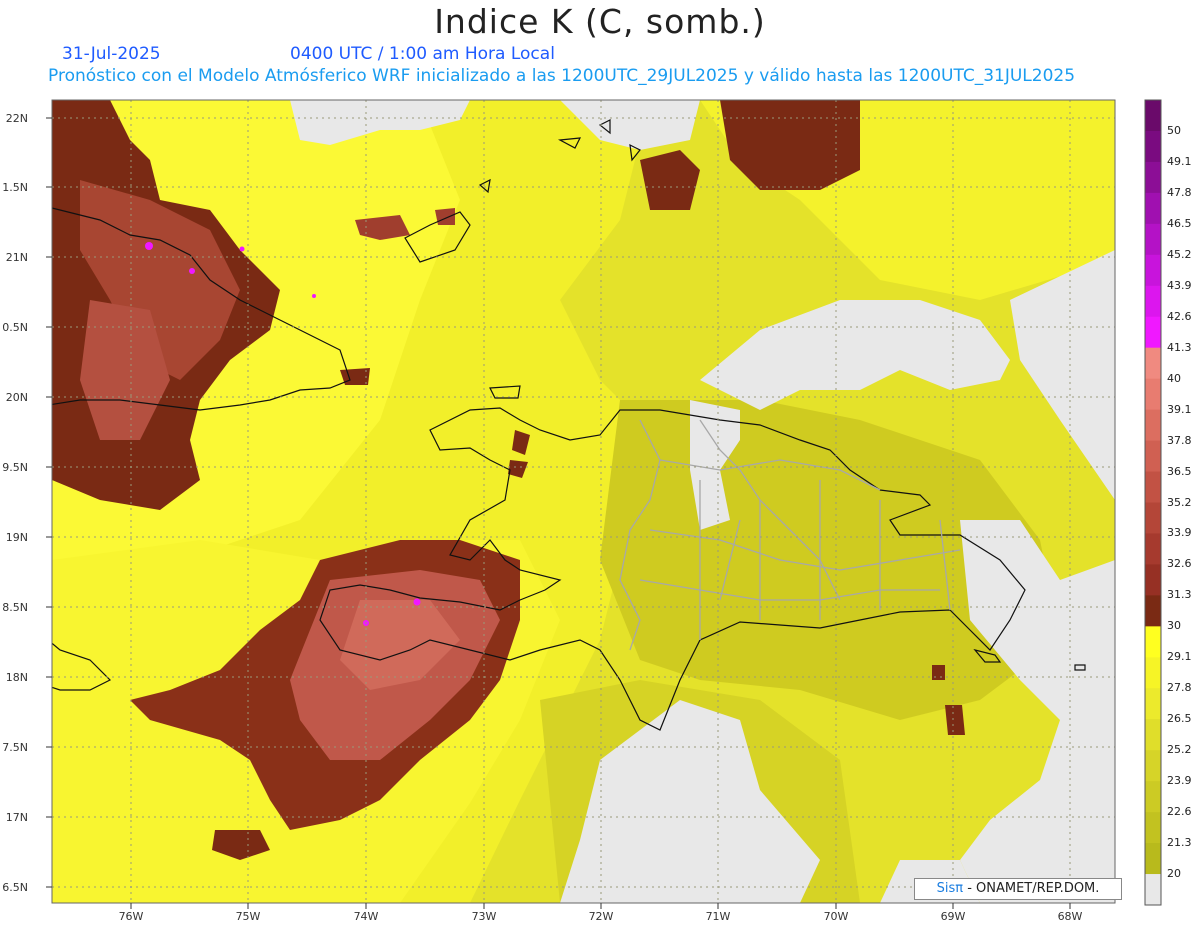  What do you see at coordinates (718, 916) in the screenshot?
I see `lon-label: 71W` at bounding box center [718, 916].